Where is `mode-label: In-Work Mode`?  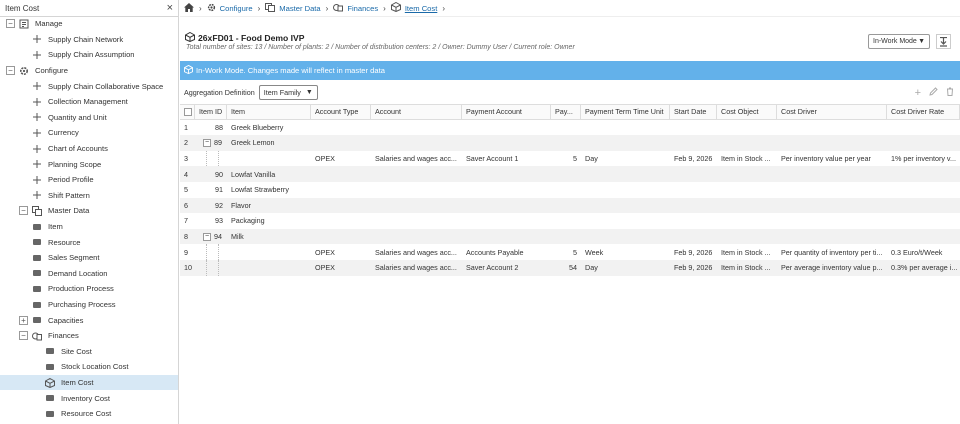
mode-label: In-Work Mode is located at coordinates (895, 41).